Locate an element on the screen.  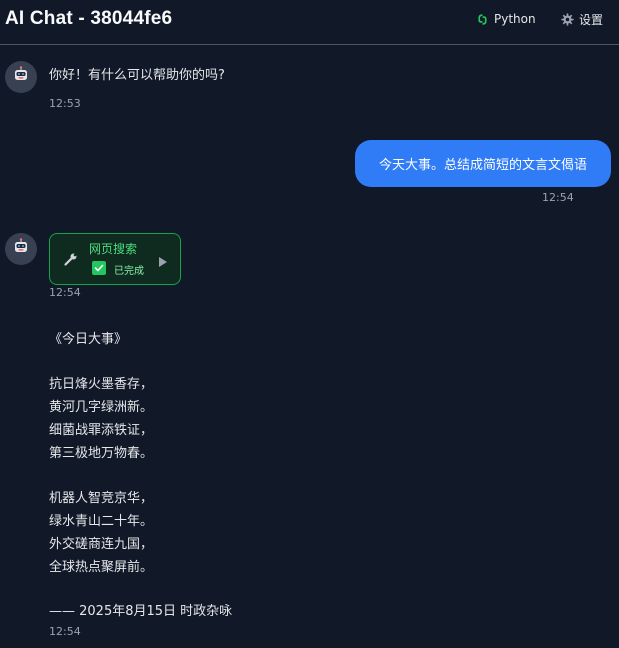
poem-line: 机器人智竞京华， is located at coordinates (101, 498).